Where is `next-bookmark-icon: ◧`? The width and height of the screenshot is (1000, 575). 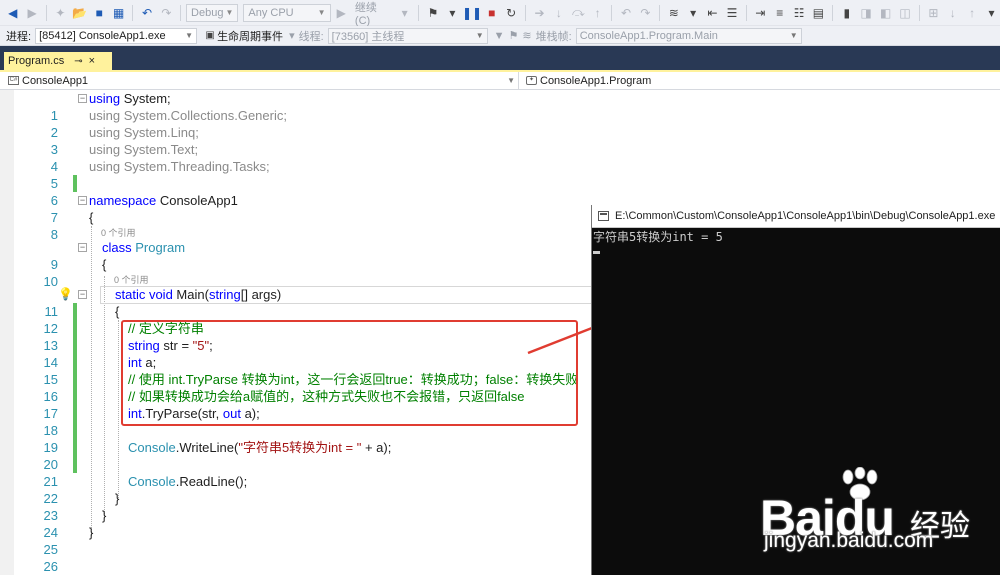
next-bookmark-icon: ◧ is located at coordinates (885, 13).